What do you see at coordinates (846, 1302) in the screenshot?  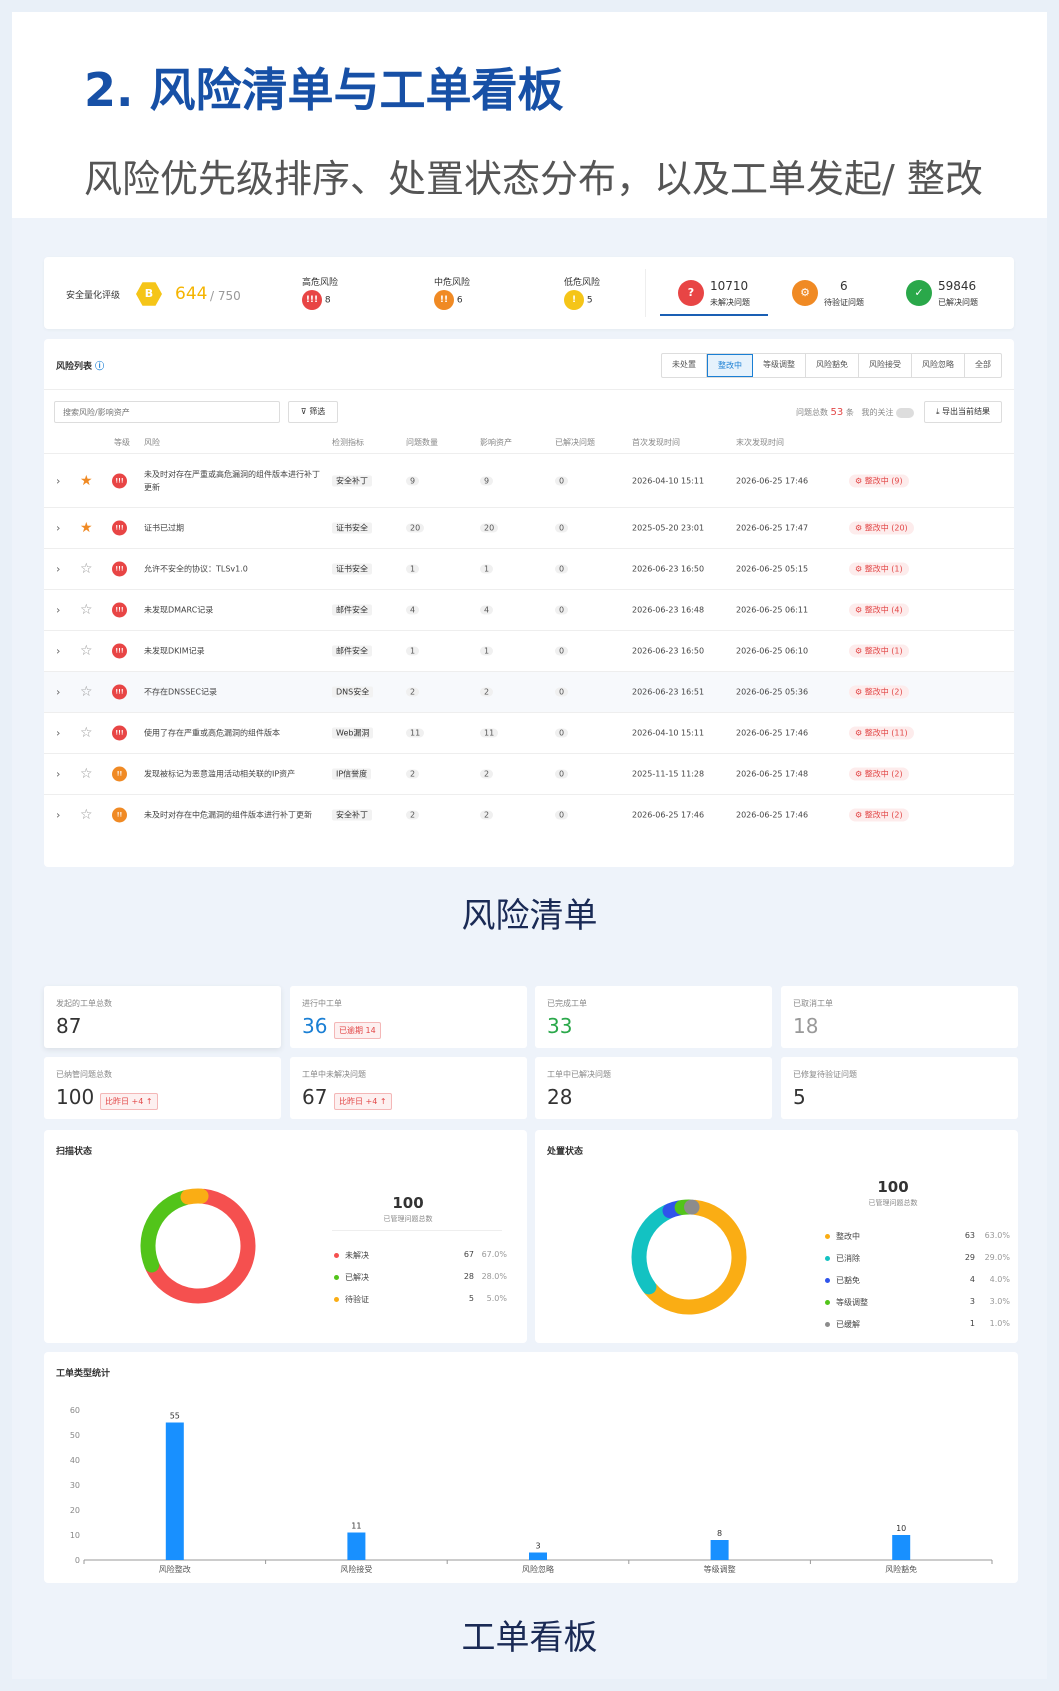 I see `legend-item: 等级调整` at bounding box center [846, 1302].